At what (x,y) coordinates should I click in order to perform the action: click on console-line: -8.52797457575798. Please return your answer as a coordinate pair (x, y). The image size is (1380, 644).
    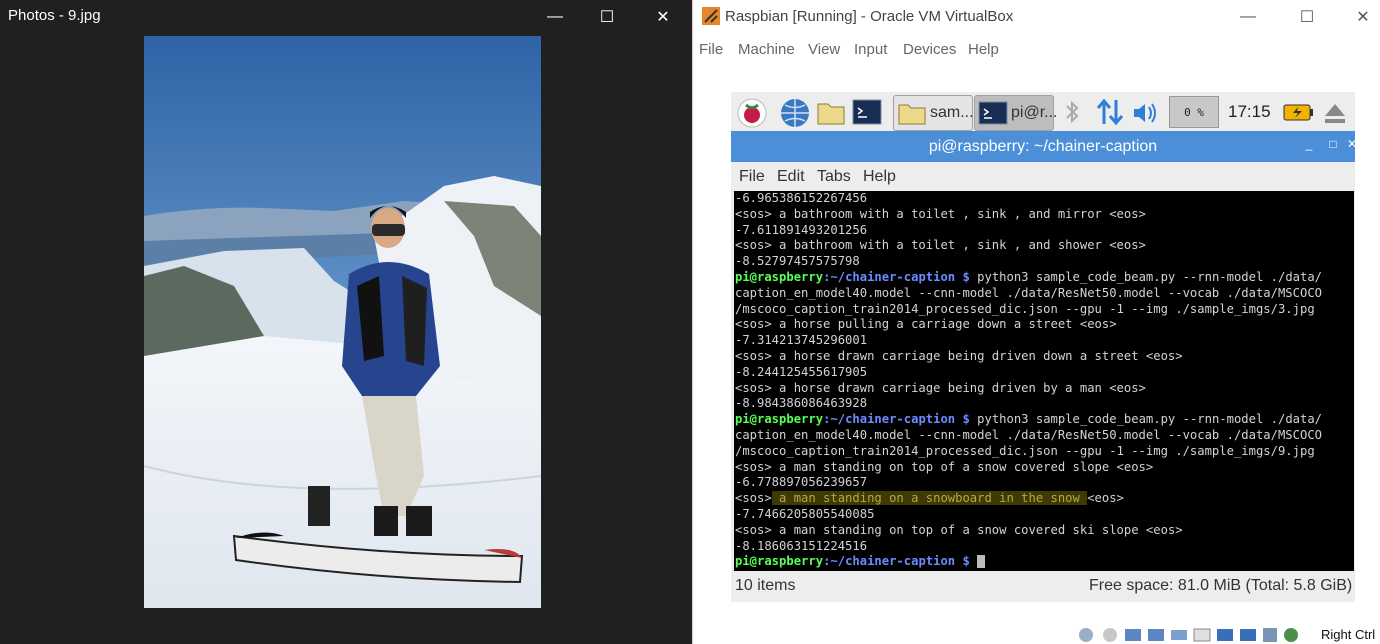
    Looking at the image, I should click on (797, 261).